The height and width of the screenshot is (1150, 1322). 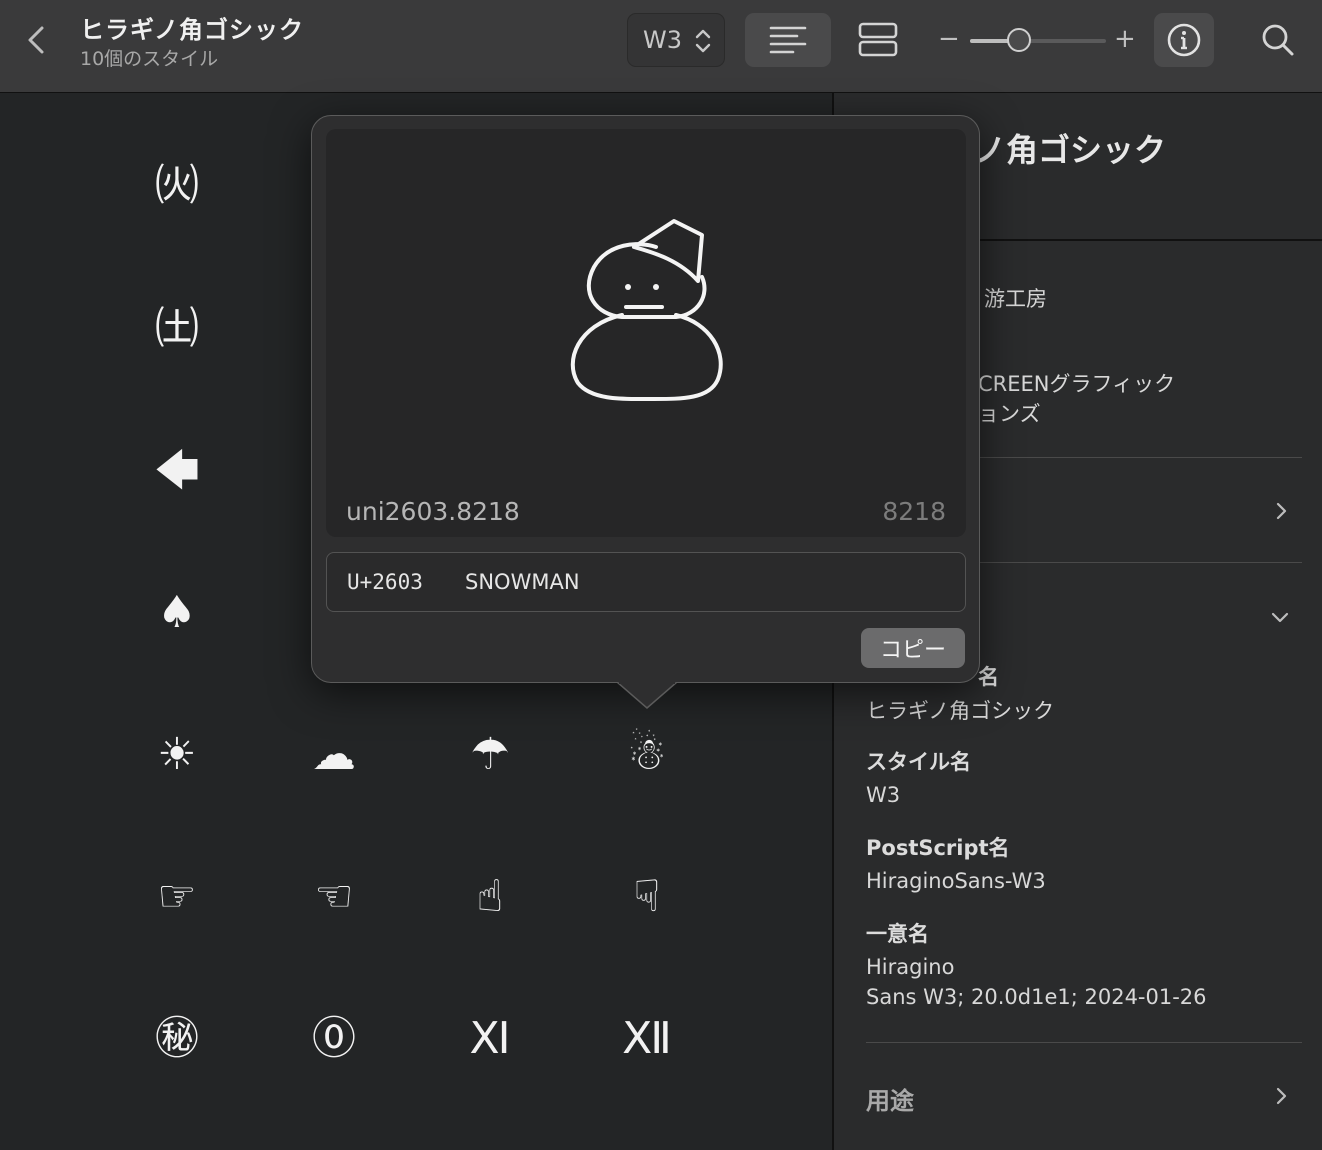 What do you see at coordinates (918, 762) in the screenshot?
I see `style-name-label: スタイル名` at bounding box center [918, 762].